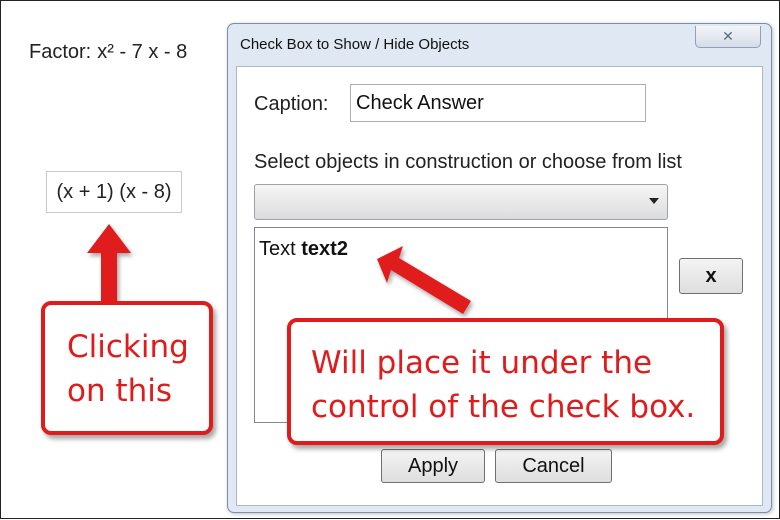 Image resolution: width=780 pixels, height=520 pixels. I want to click on list-item-type: Text, so click(277, 249).